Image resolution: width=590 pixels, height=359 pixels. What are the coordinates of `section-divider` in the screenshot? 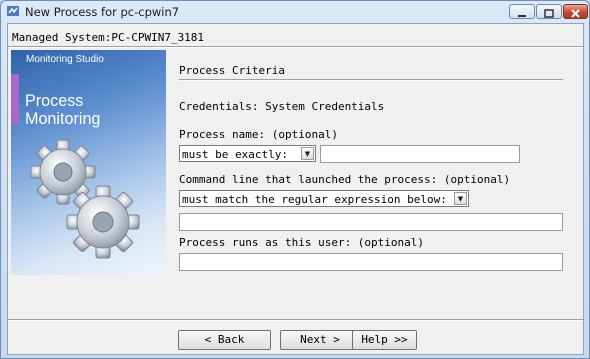 It's located at (371, 80).